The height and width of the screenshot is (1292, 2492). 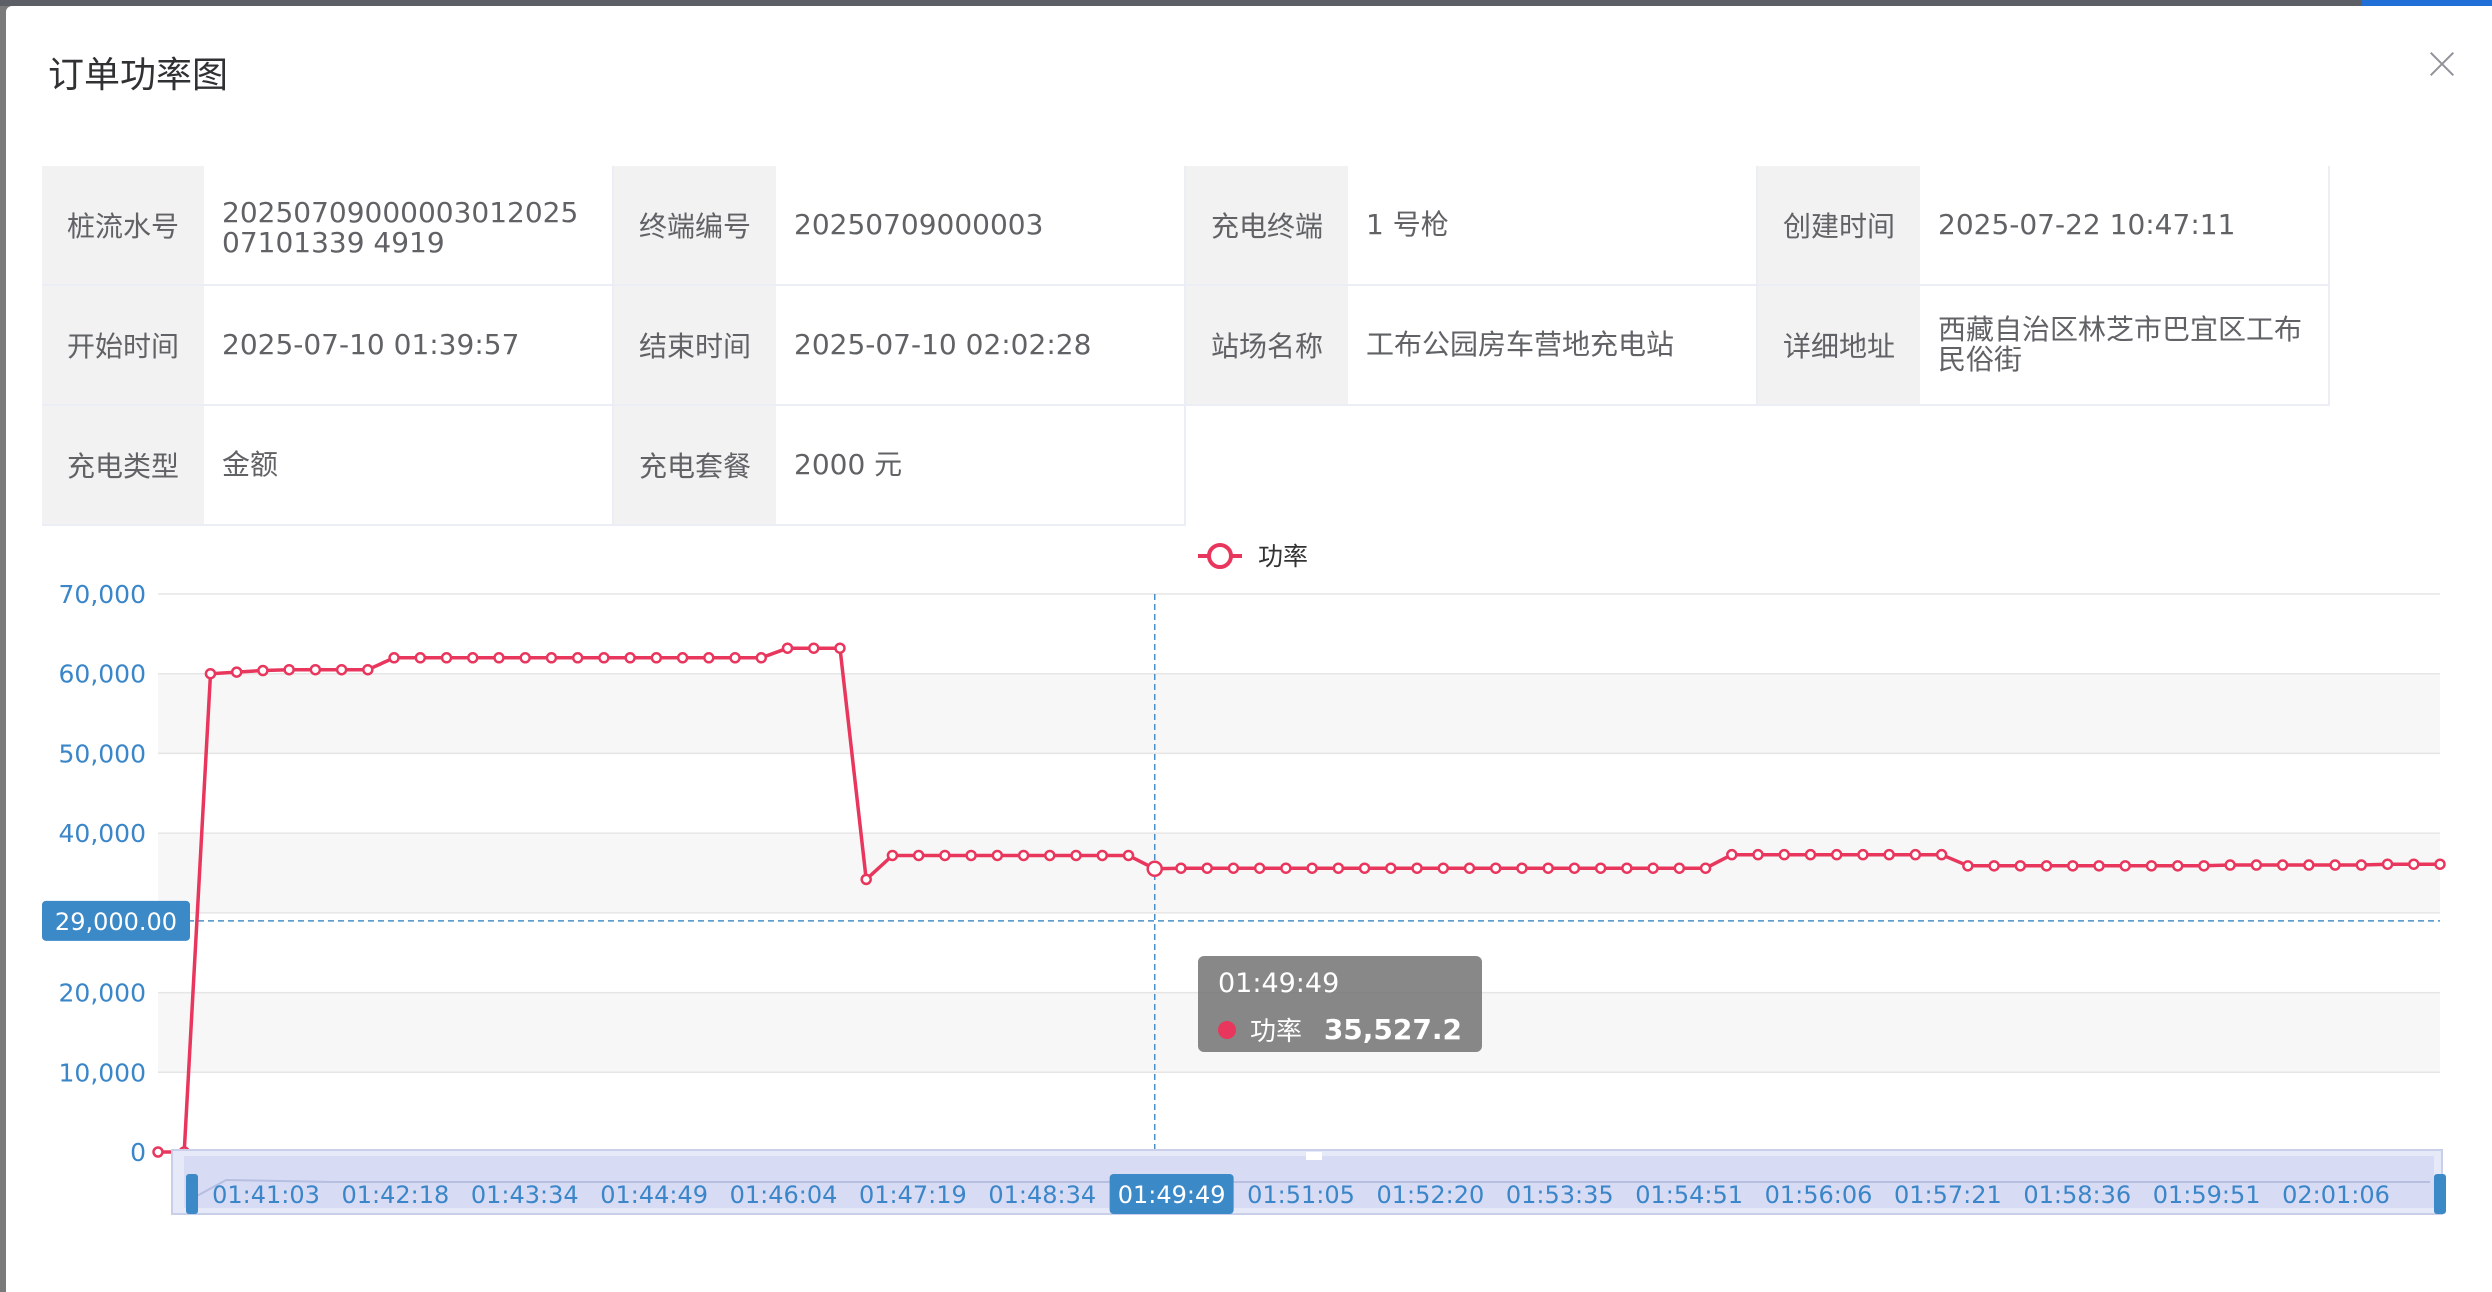 What do you see at coordinates (1172, 1195) in the screenshot?
I see `x-cursor-label: 01:49:49` at bounding box center [1172, 1195].